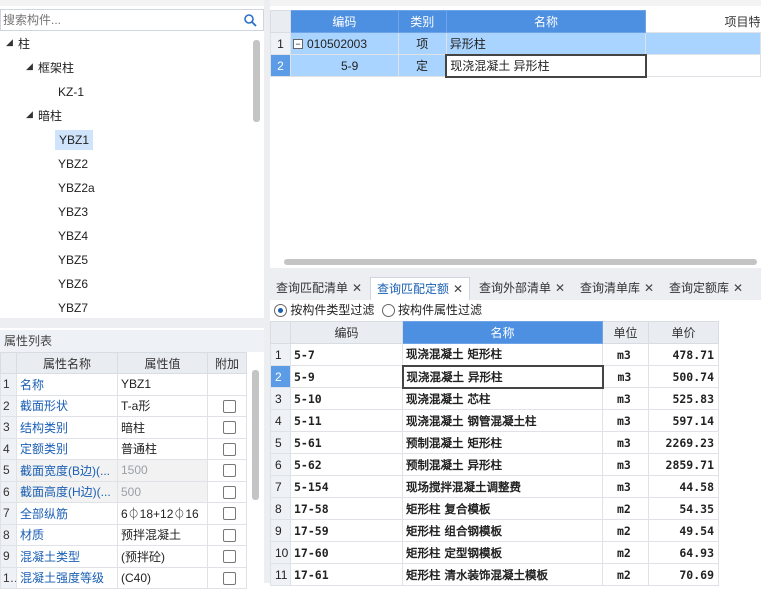 This screenshot has width=761, height=589. Describe the element at coordinates (67, 556) in the screenshot. I see `property-name: 混凝土类型` at that location.